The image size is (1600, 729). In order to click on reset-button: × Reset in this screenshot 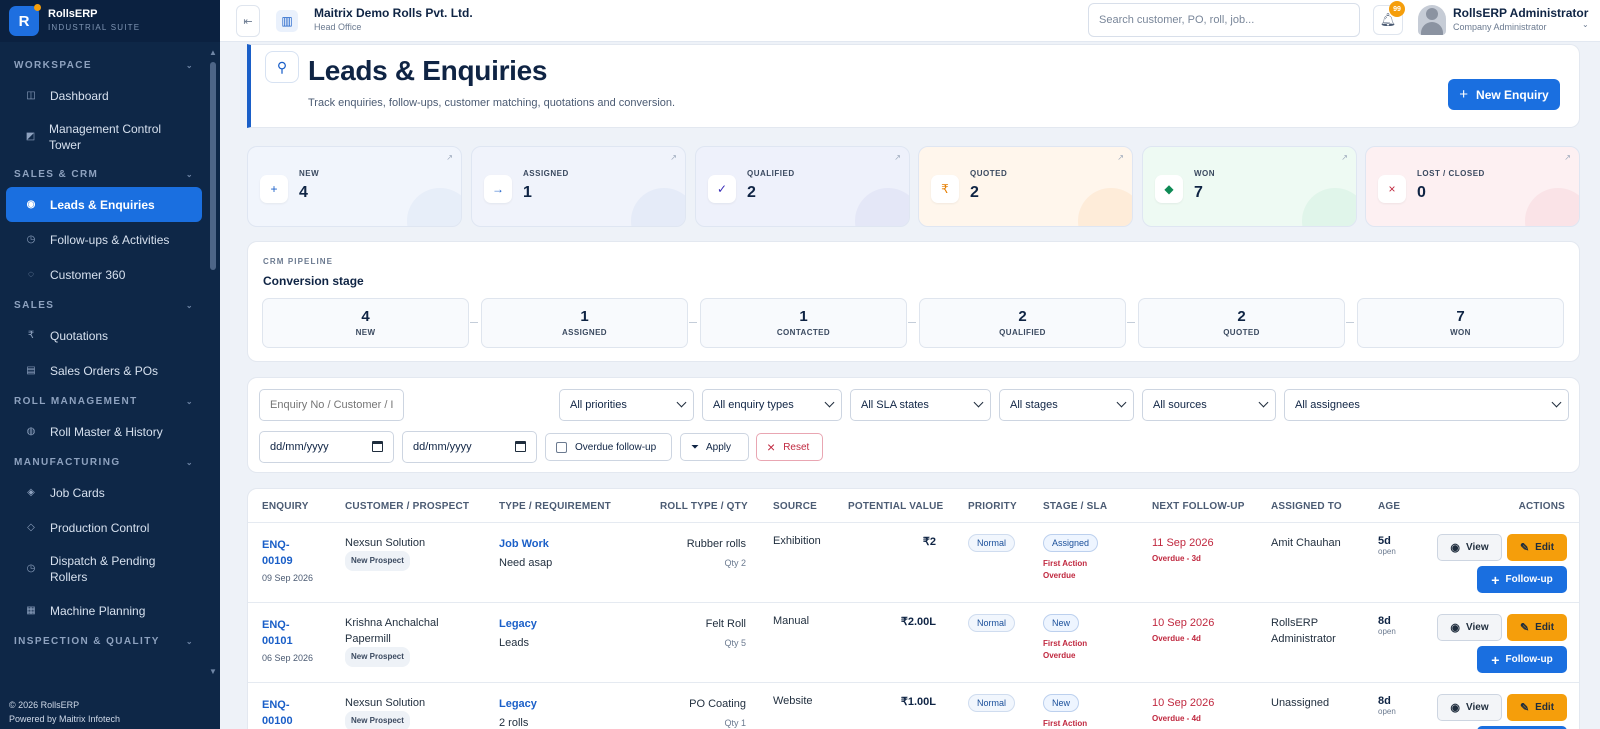, I will do `click(789, 447)`.